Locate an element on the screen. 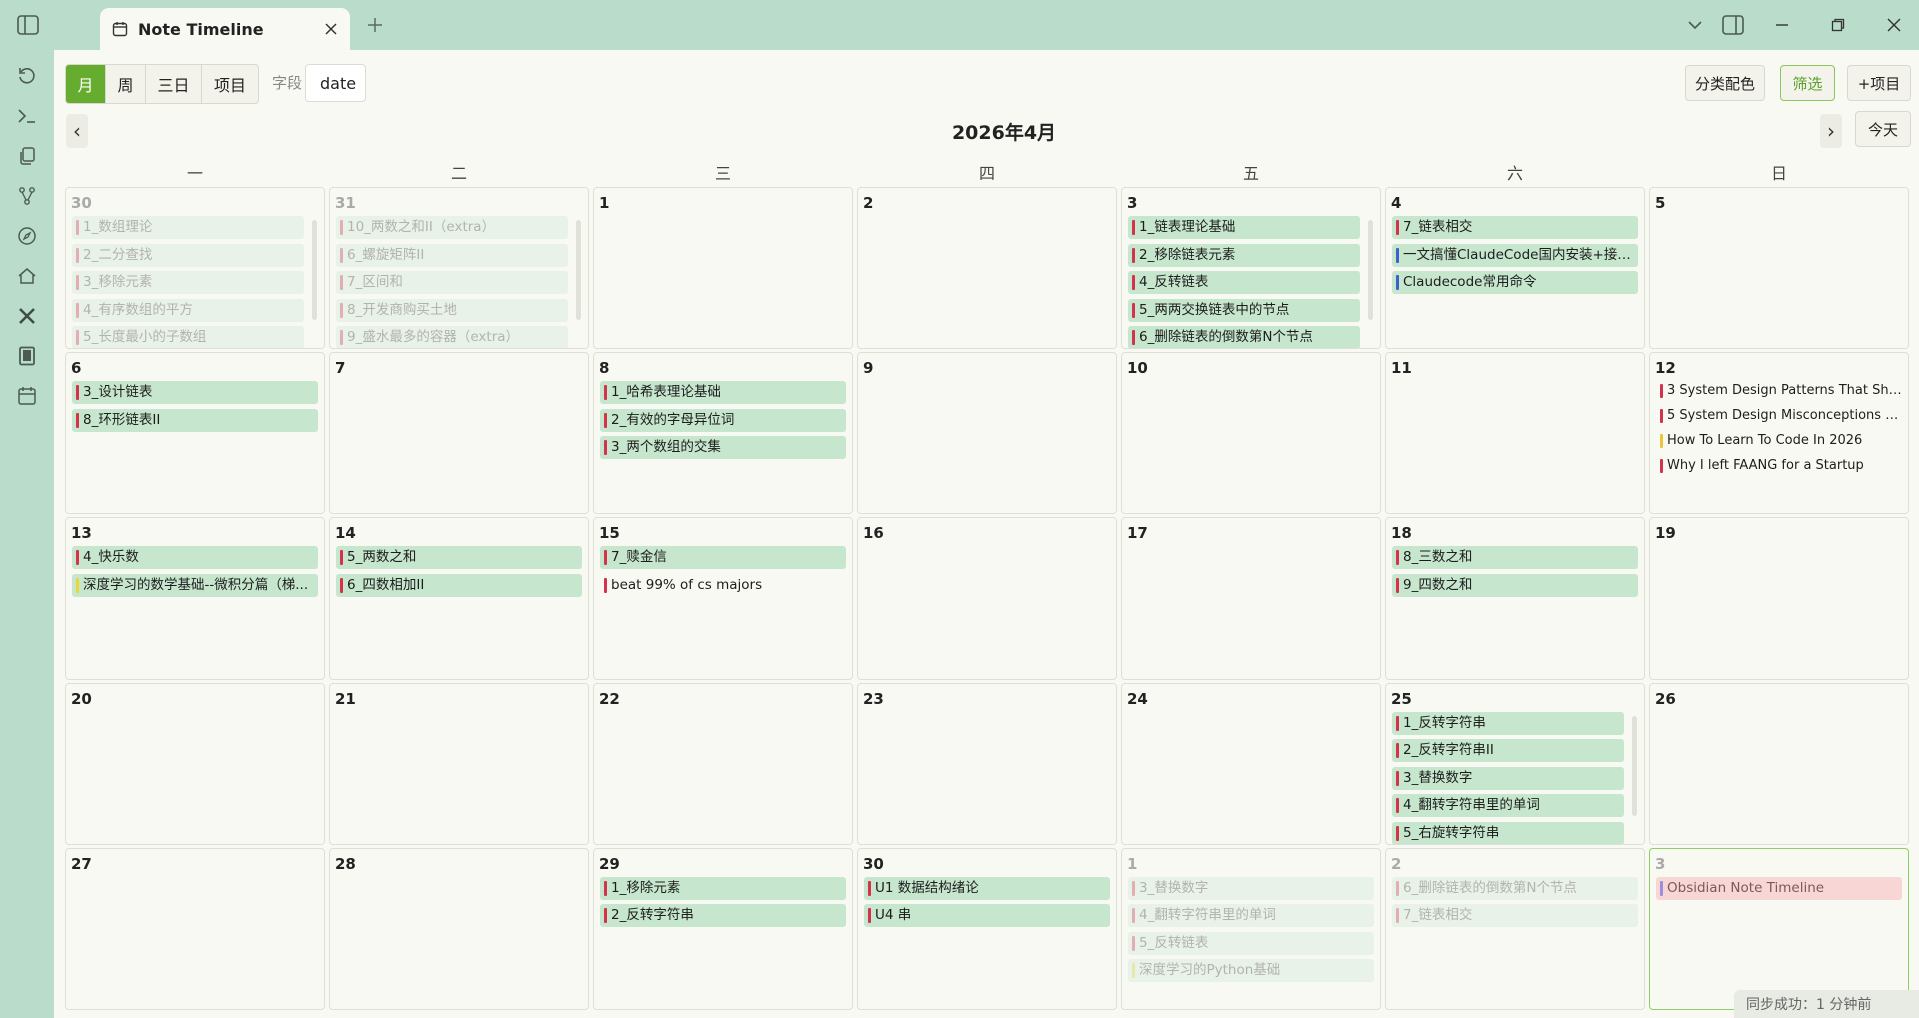 The height and width of the screenshot is (1018, 1919). event-item: 4_快乐数 is located at coordinates (195, 558).